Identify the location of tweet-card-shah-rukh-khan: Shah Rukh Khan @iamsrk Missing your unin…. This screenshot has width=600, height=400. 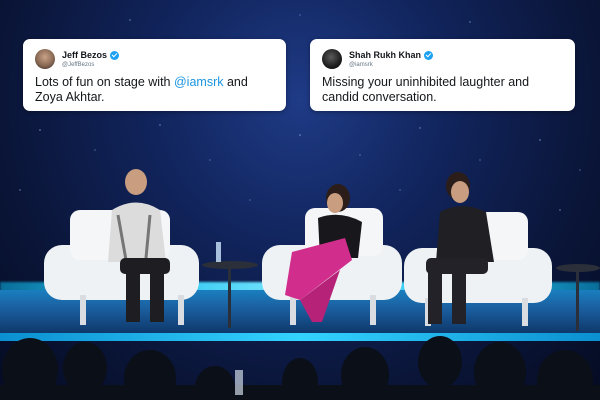
(442, 75).